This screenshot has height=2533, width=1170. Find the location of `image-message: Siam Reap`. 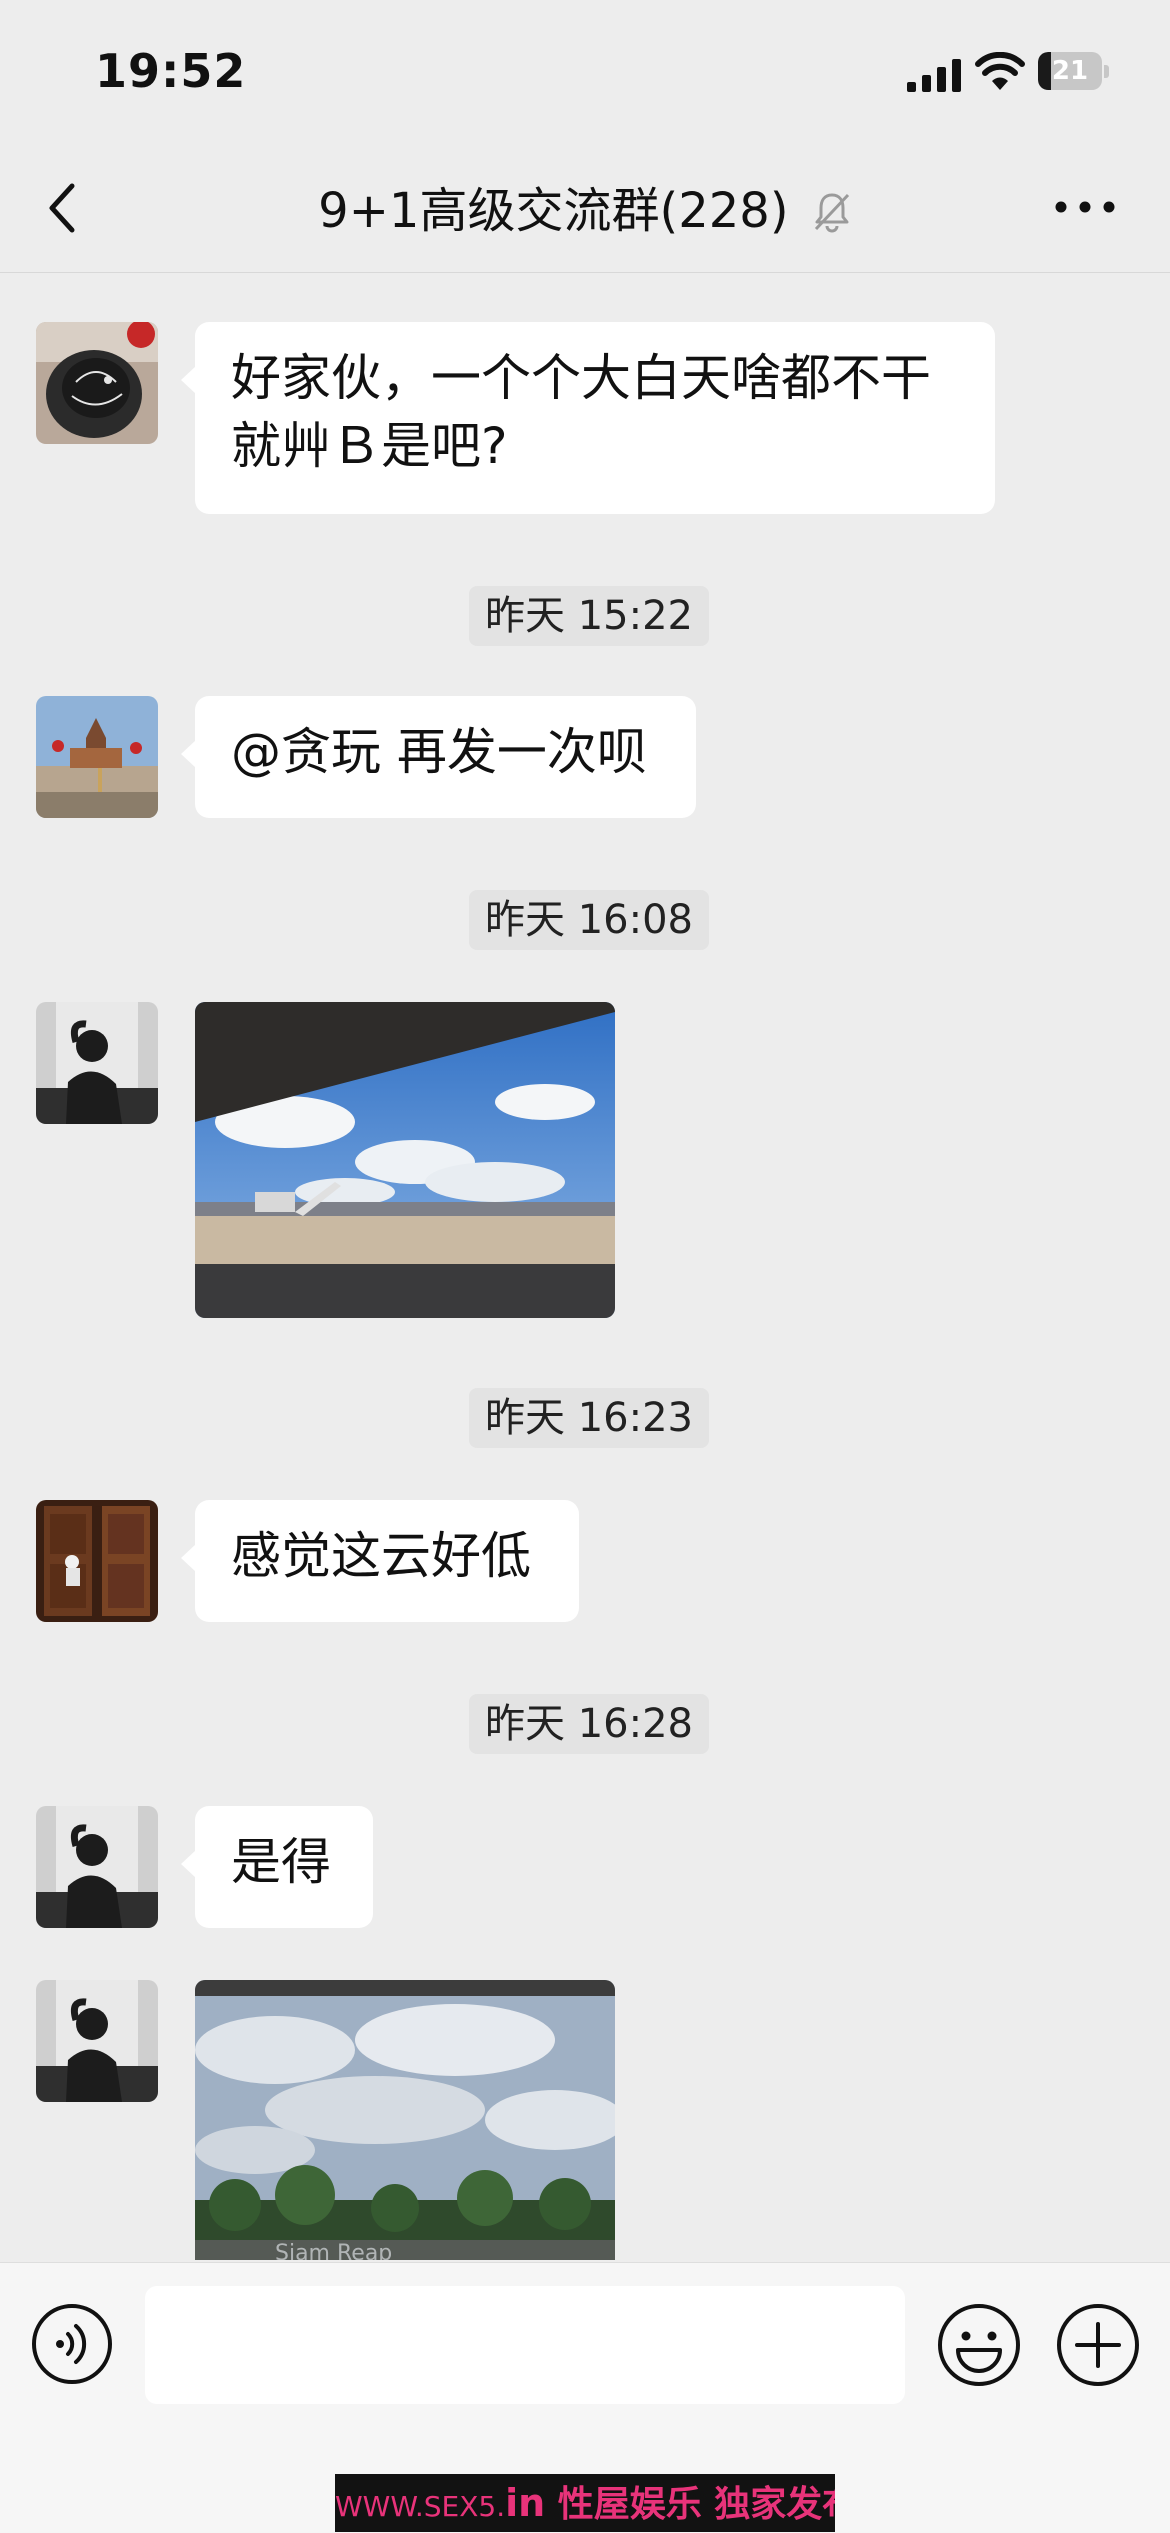

image-message: Siam Reap is located at coordinates (405, 2120).